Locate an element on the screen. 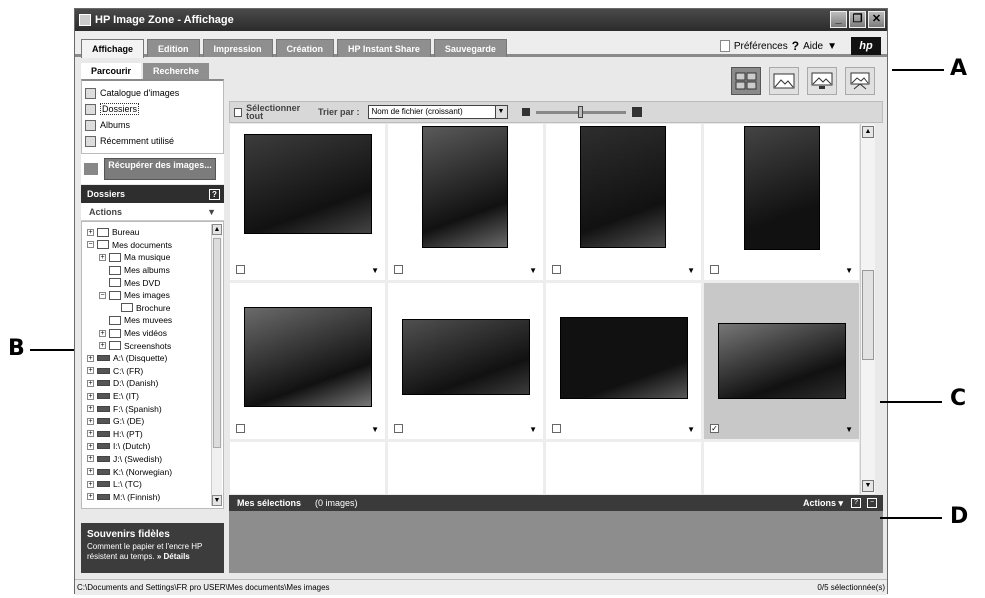  photo-temple is located at coordinates (782, 188).